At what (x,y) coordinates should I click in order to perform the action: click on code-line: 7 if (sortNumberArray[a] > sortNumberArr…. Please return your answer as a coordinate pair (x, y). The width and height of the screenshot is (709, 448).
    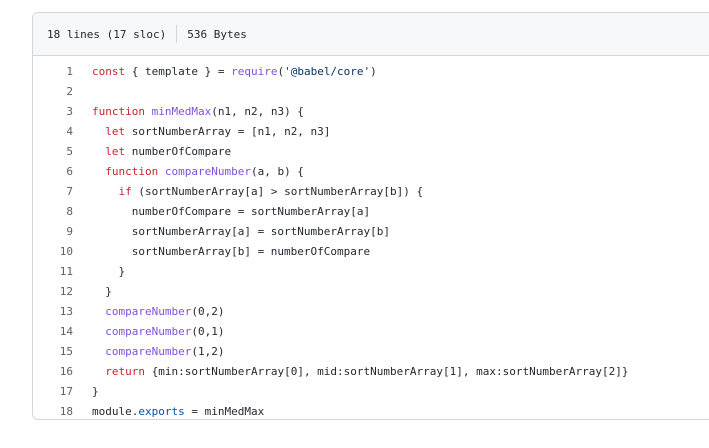
    Looking at the image, I should click on (371, 192).